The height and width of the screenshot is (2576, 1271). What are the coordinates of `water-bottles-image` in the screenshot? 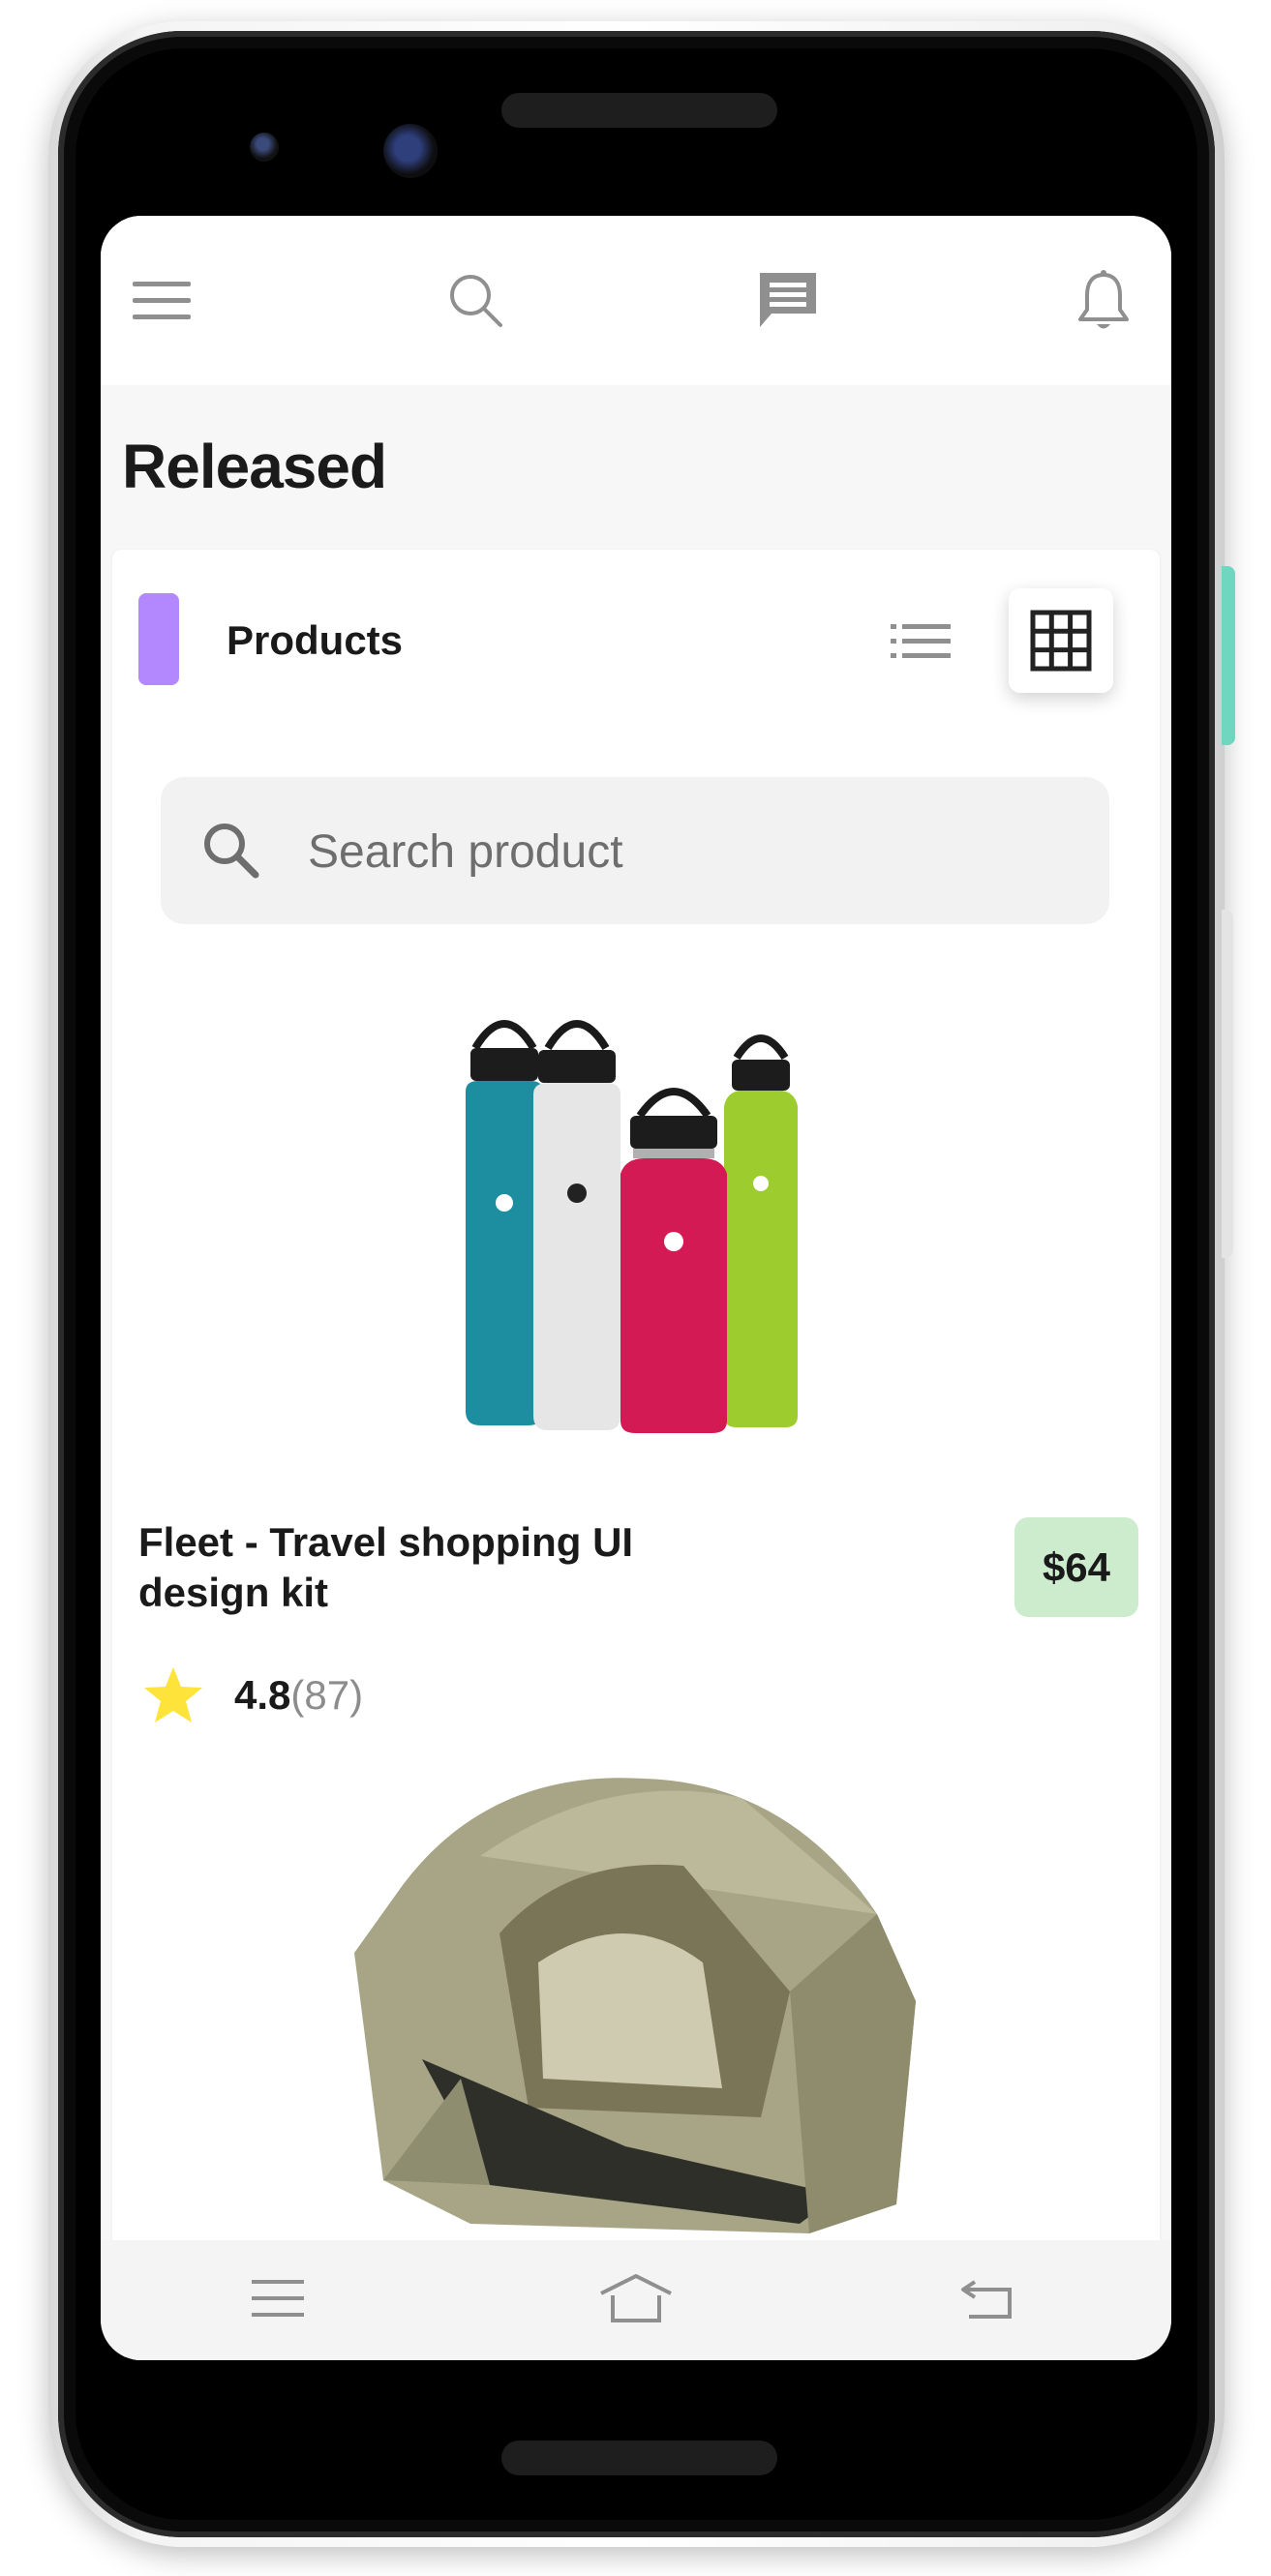 It's located at (635, 1217).